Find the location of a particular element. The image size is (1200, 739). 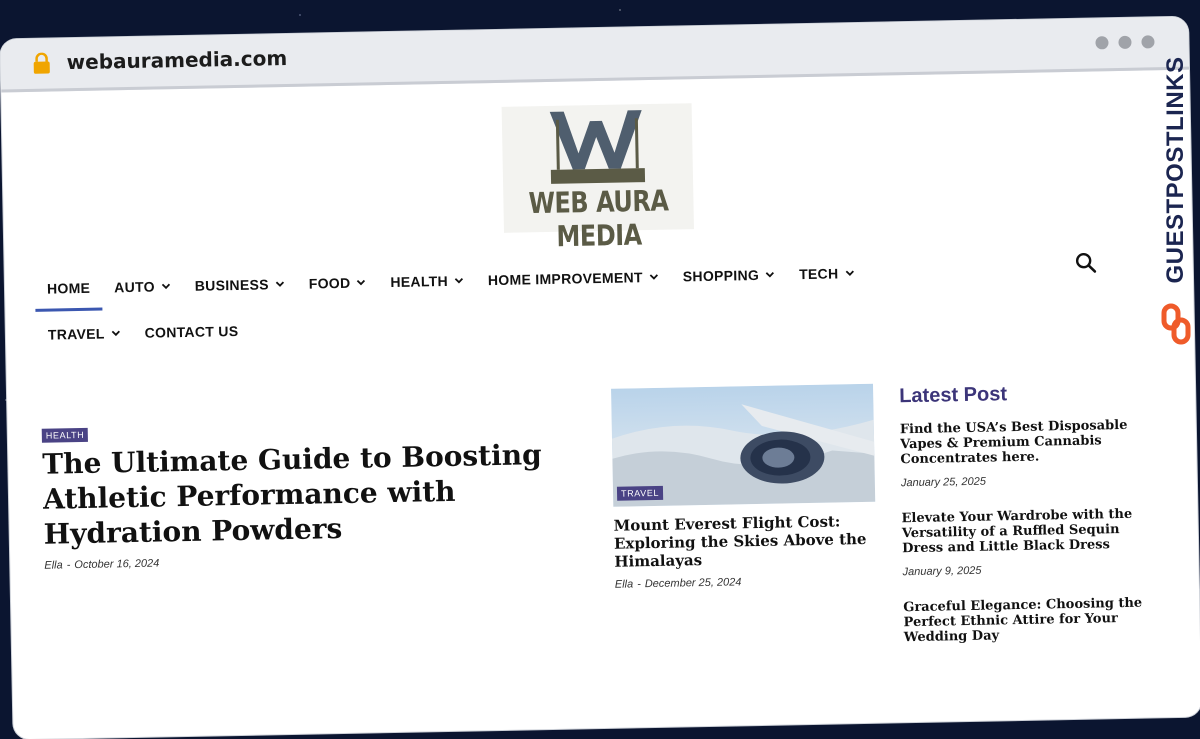

nav-item-travel: TRAVEL is located at coordinates (84, 334).